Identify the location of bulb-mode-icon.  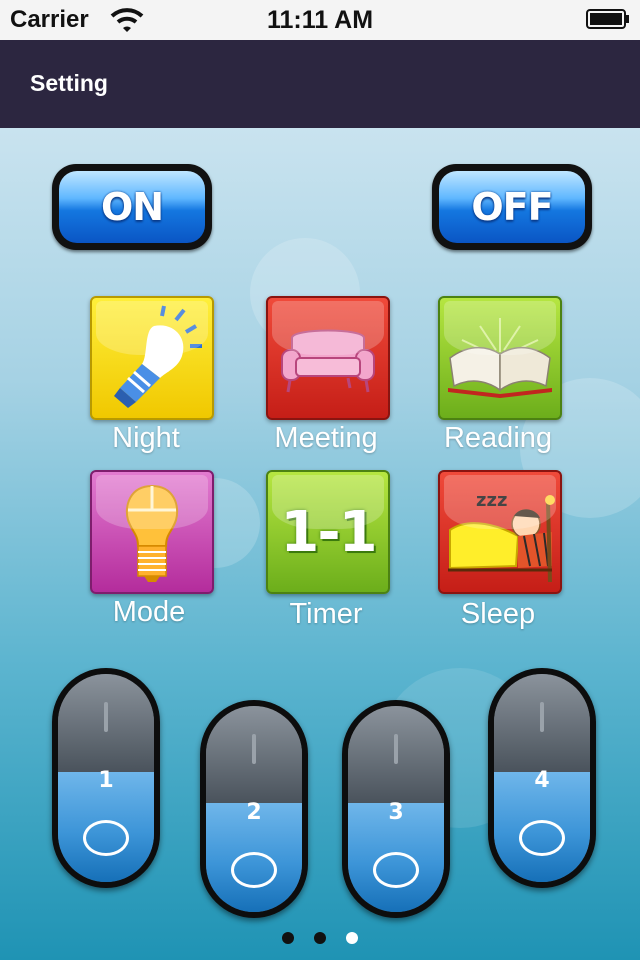
(152, 533).